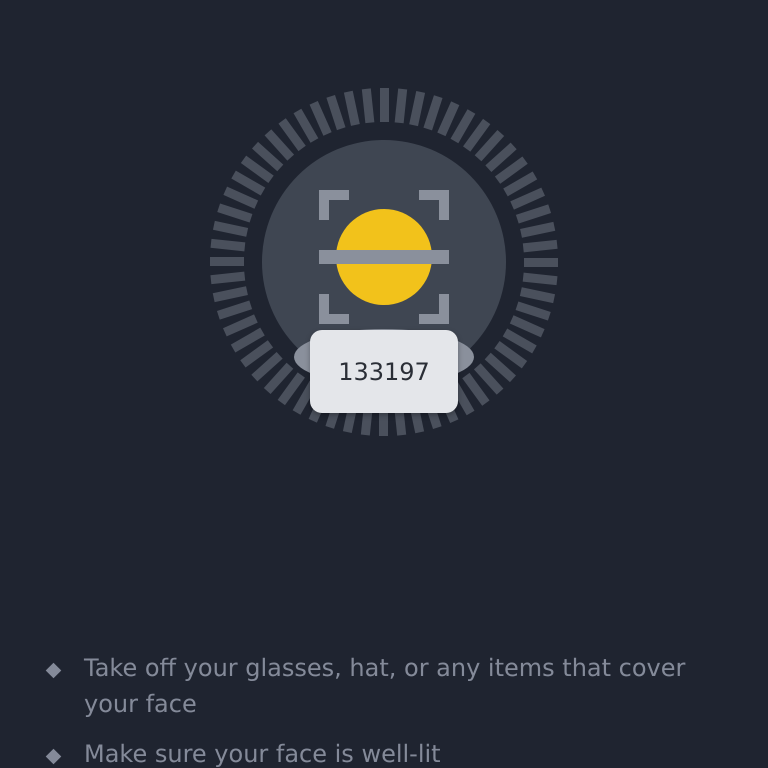 The height and width of the screenshot is (768, 768). I want to click on tip-text: Take off your glasses, hat, or any items that cover your face, so click(385, 686).